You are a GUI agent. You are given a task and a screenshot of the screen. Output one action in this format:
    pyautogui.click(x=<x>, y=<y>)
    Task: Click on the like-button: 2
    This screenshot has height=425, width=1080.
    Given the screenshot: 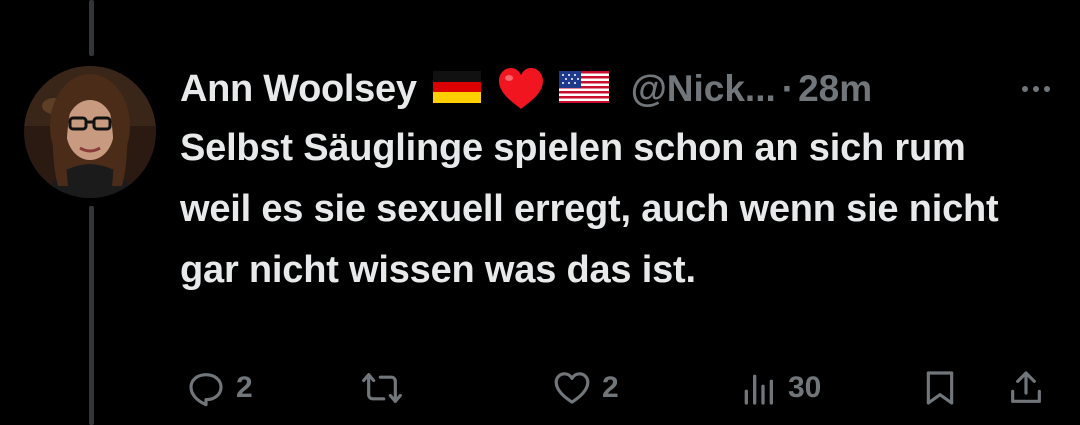 What is the action you would take?
    pyautogui.click(x=585, y=388)
    